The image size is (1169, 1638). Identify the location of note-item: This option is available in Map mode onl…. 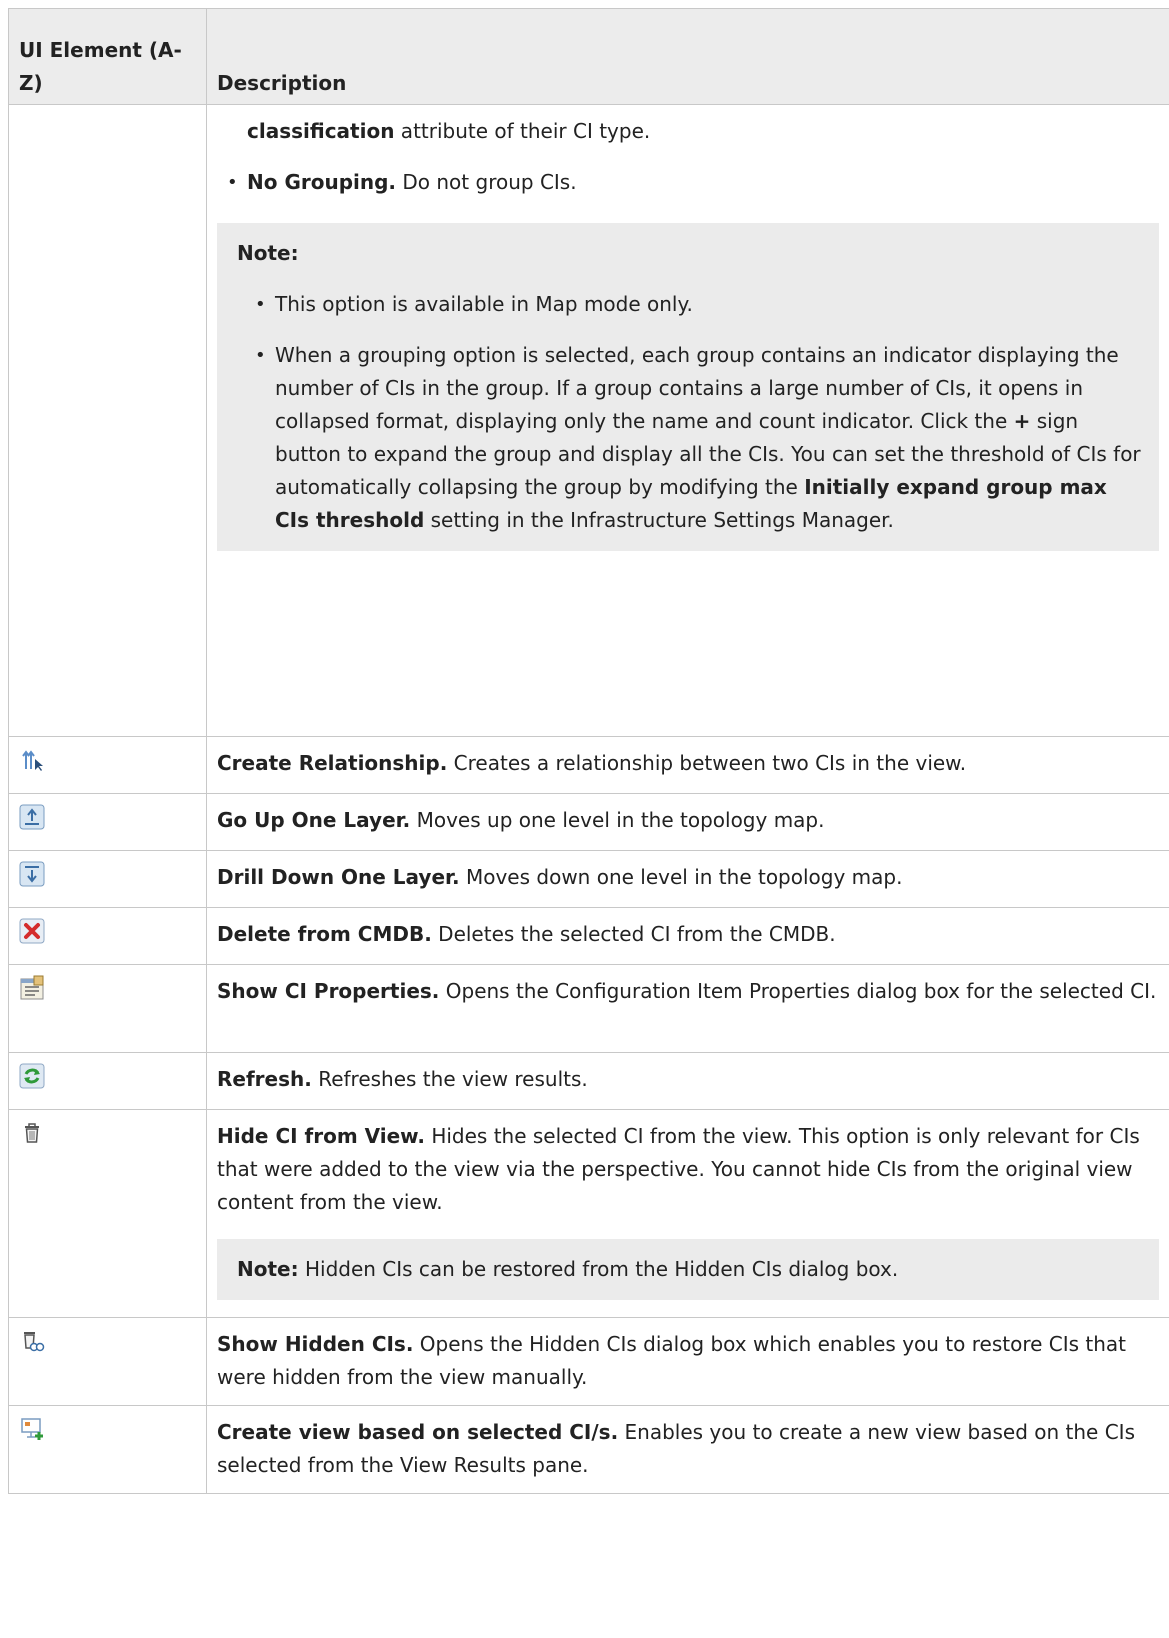
(689, 304).